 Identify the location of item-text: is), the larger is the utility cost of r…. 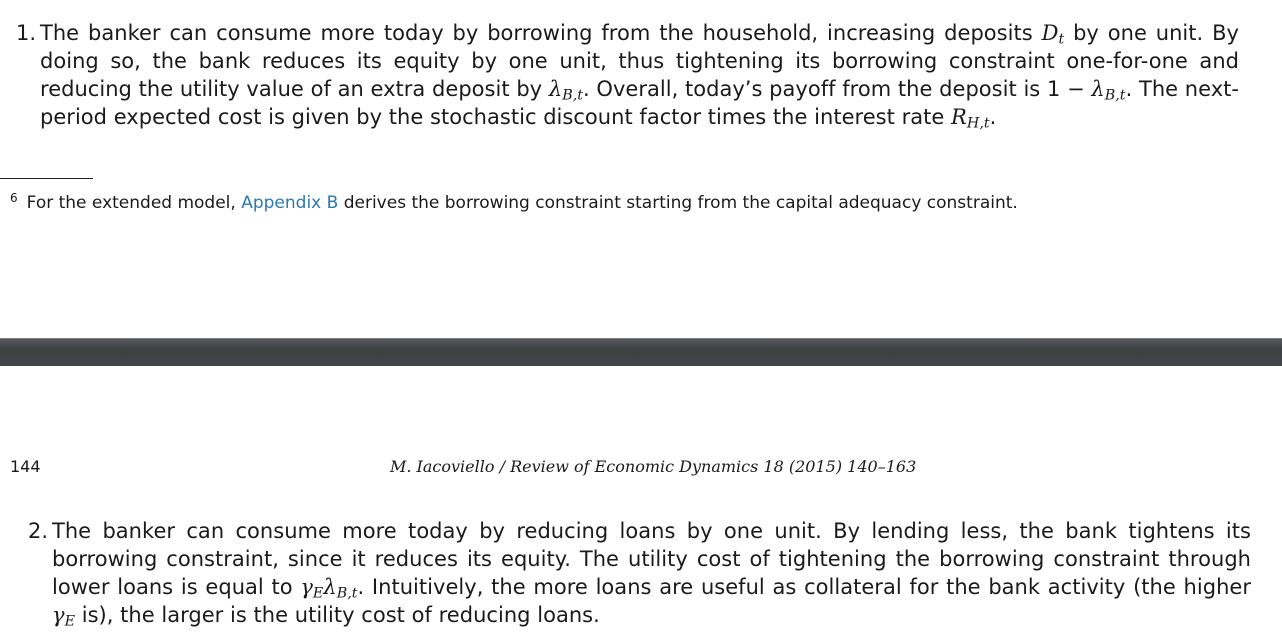
(337, 615).